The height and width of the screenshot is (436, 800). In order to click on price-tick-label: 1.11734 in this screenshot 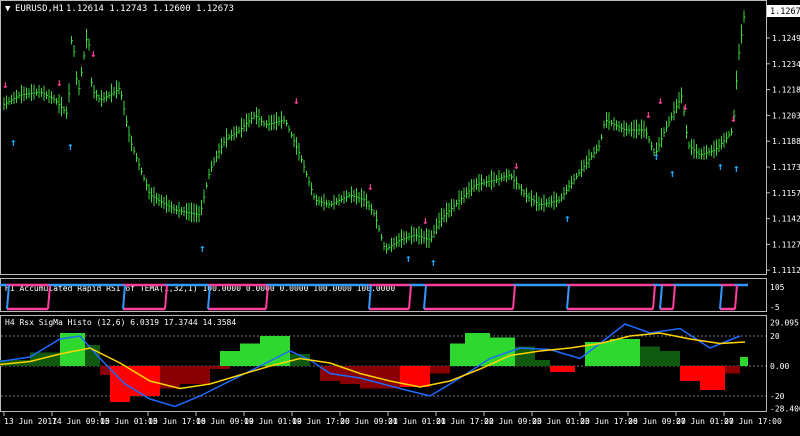, I will do `click(786, 167)`.